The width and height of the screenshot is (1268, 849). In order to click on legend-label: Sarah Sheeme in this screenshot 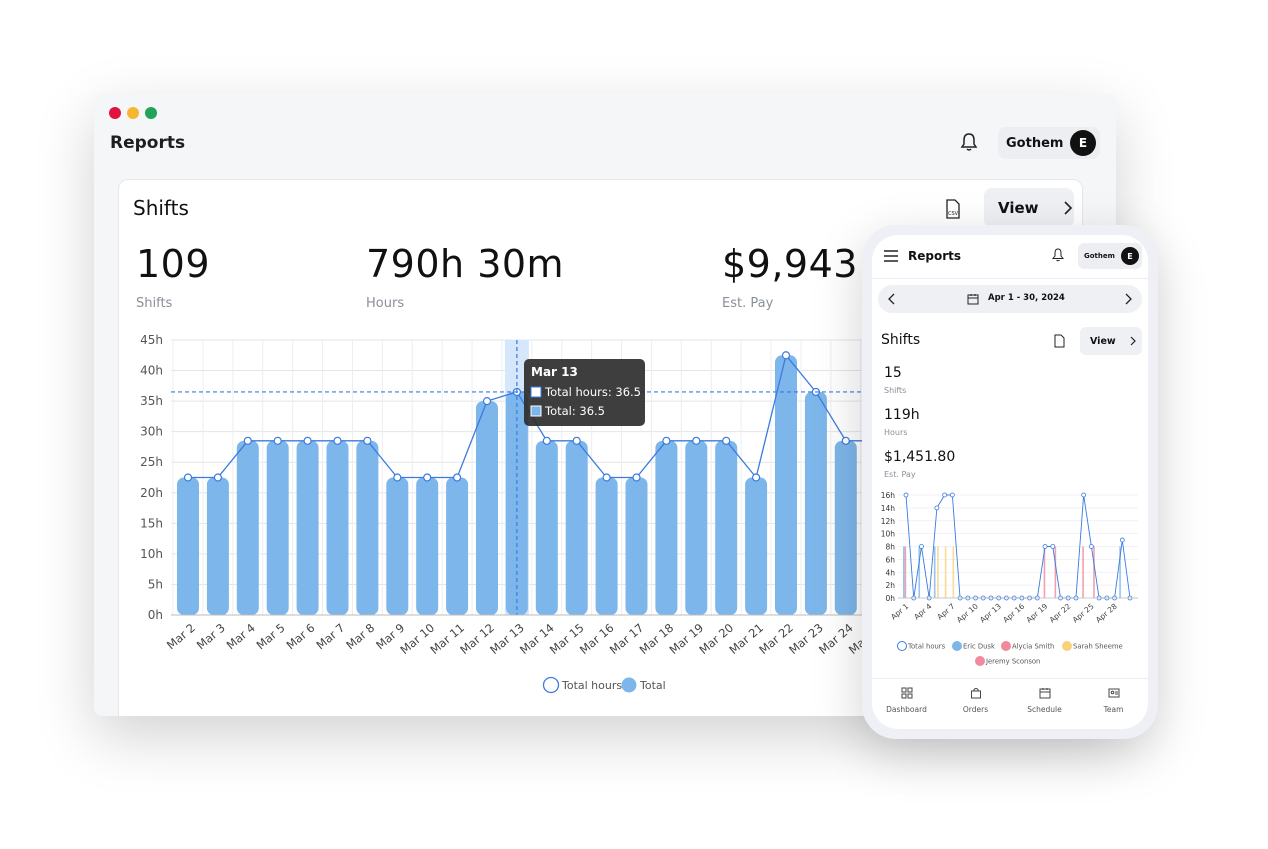, I will do `click(1098, 647)`.